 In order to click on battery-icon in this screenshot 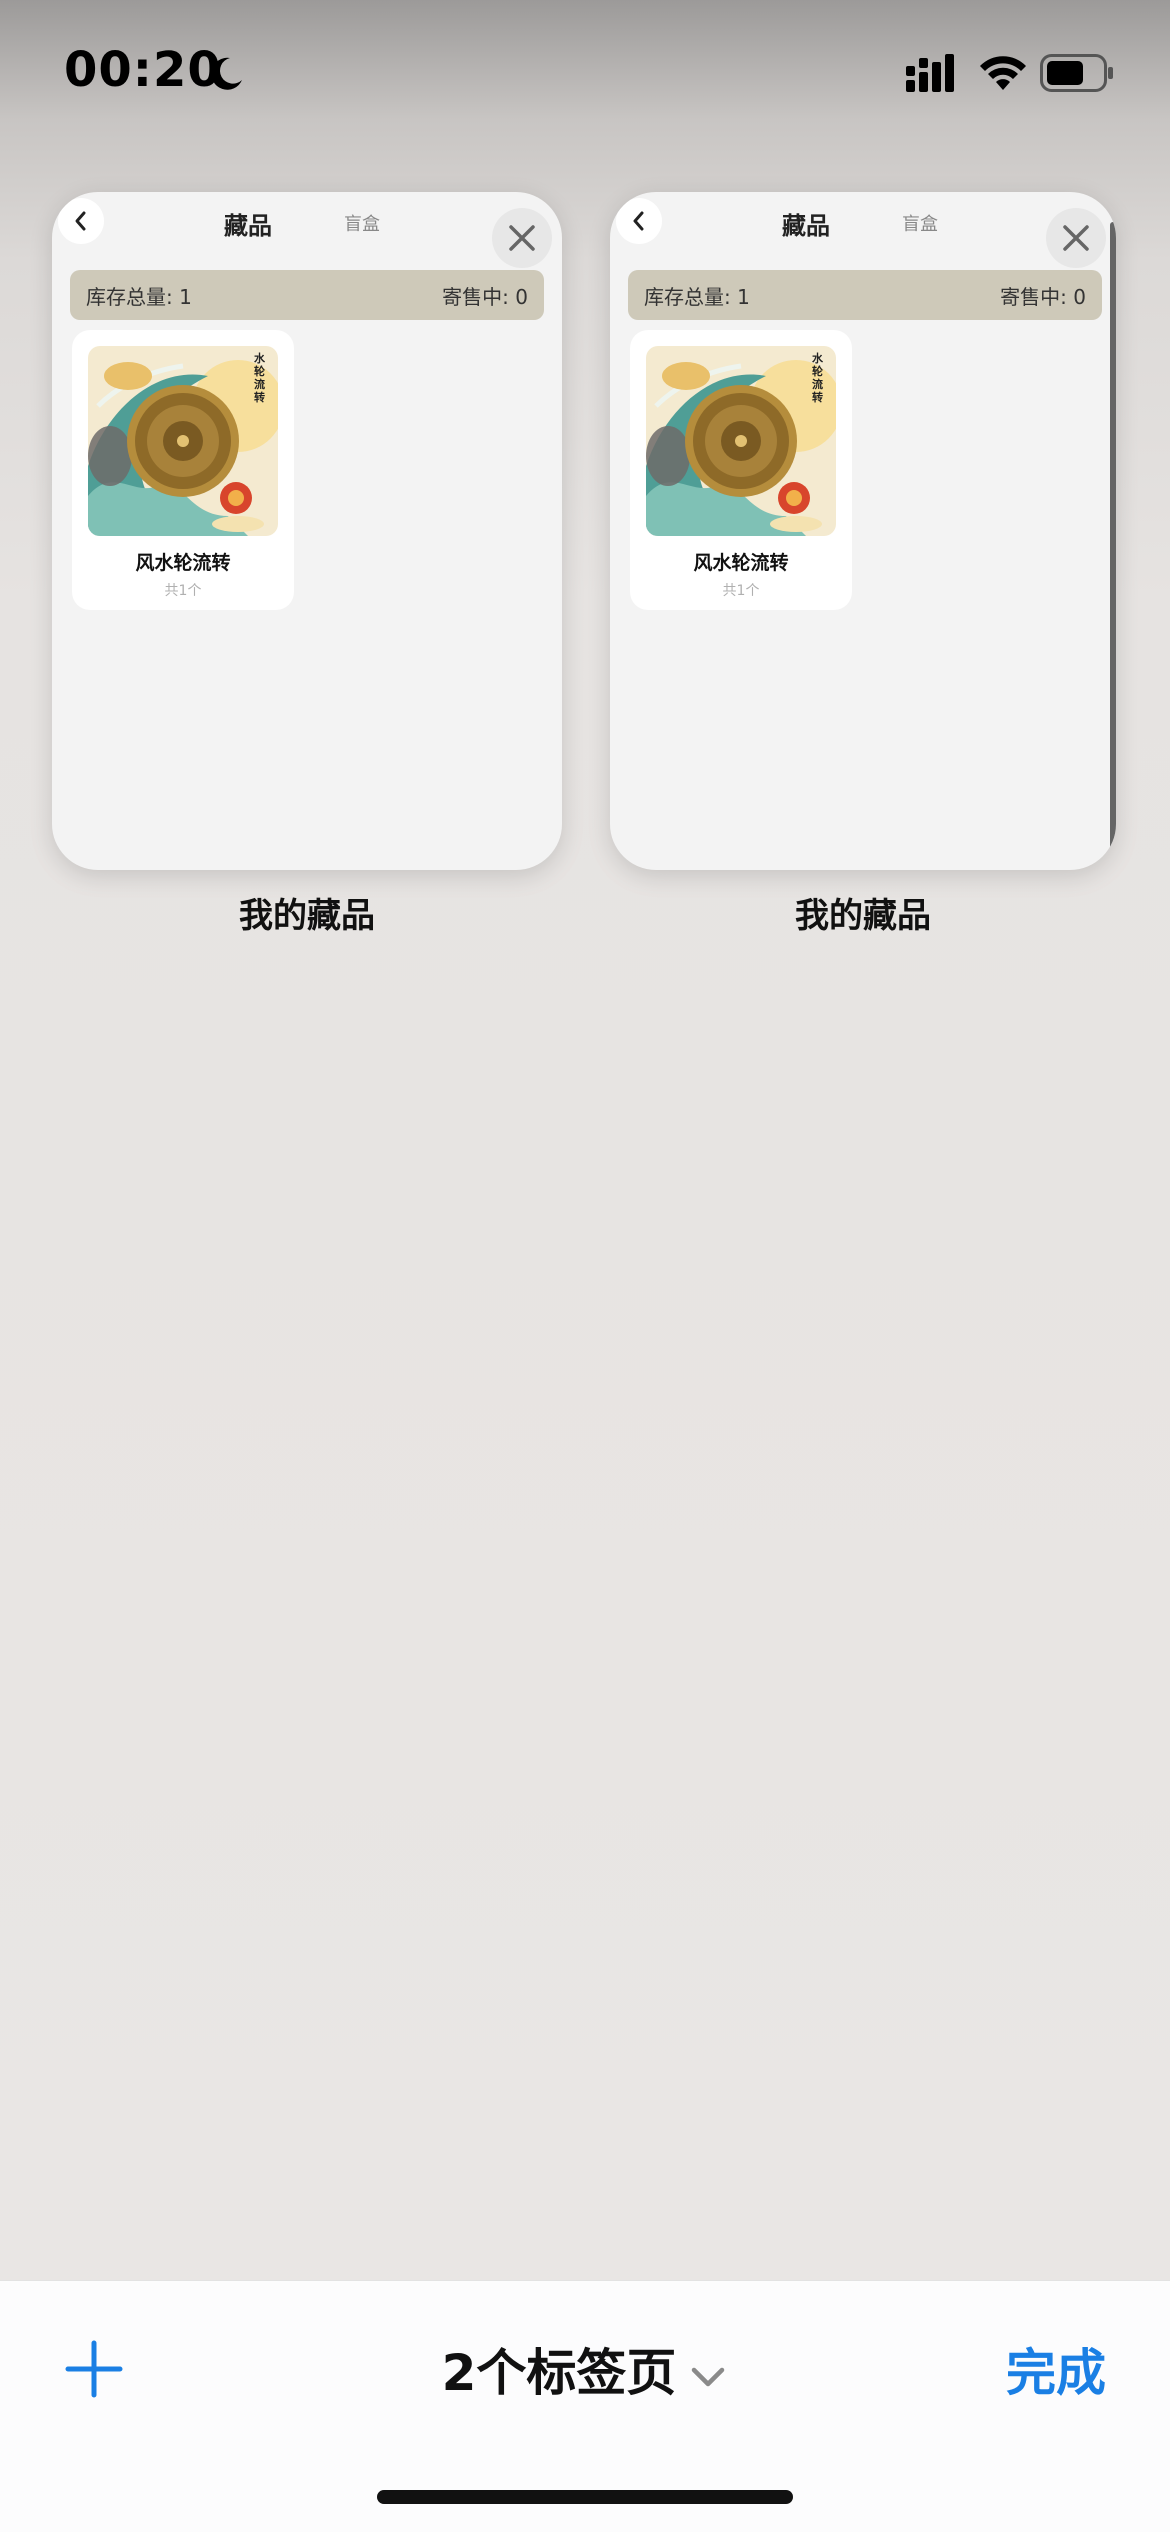, I will do `click(1076, 73)`.